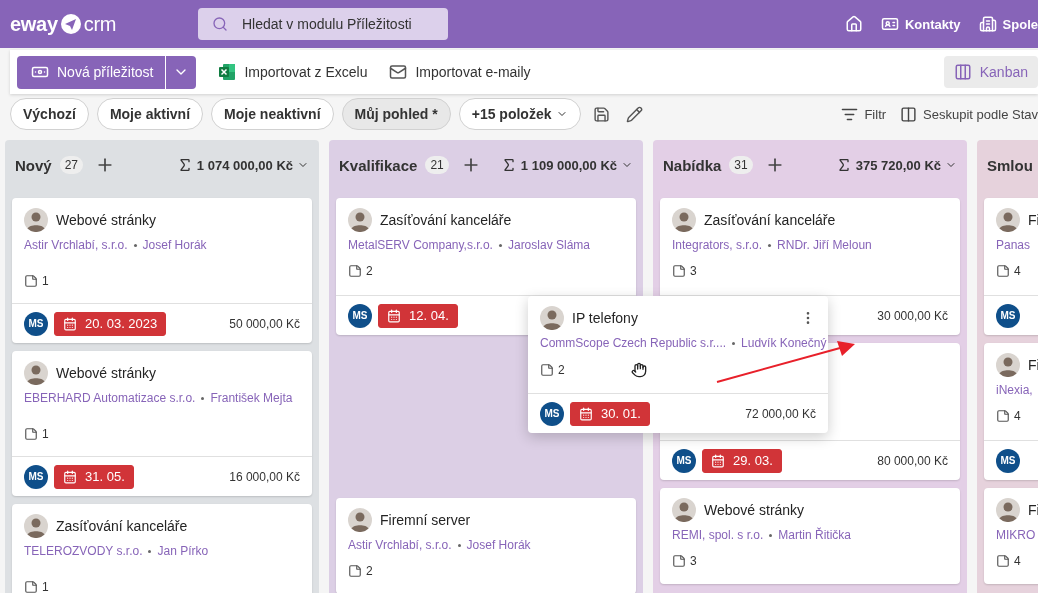 The image size is (1038, 593). I want to click on amount: 72 000,00 Kč, so click(780, 413).